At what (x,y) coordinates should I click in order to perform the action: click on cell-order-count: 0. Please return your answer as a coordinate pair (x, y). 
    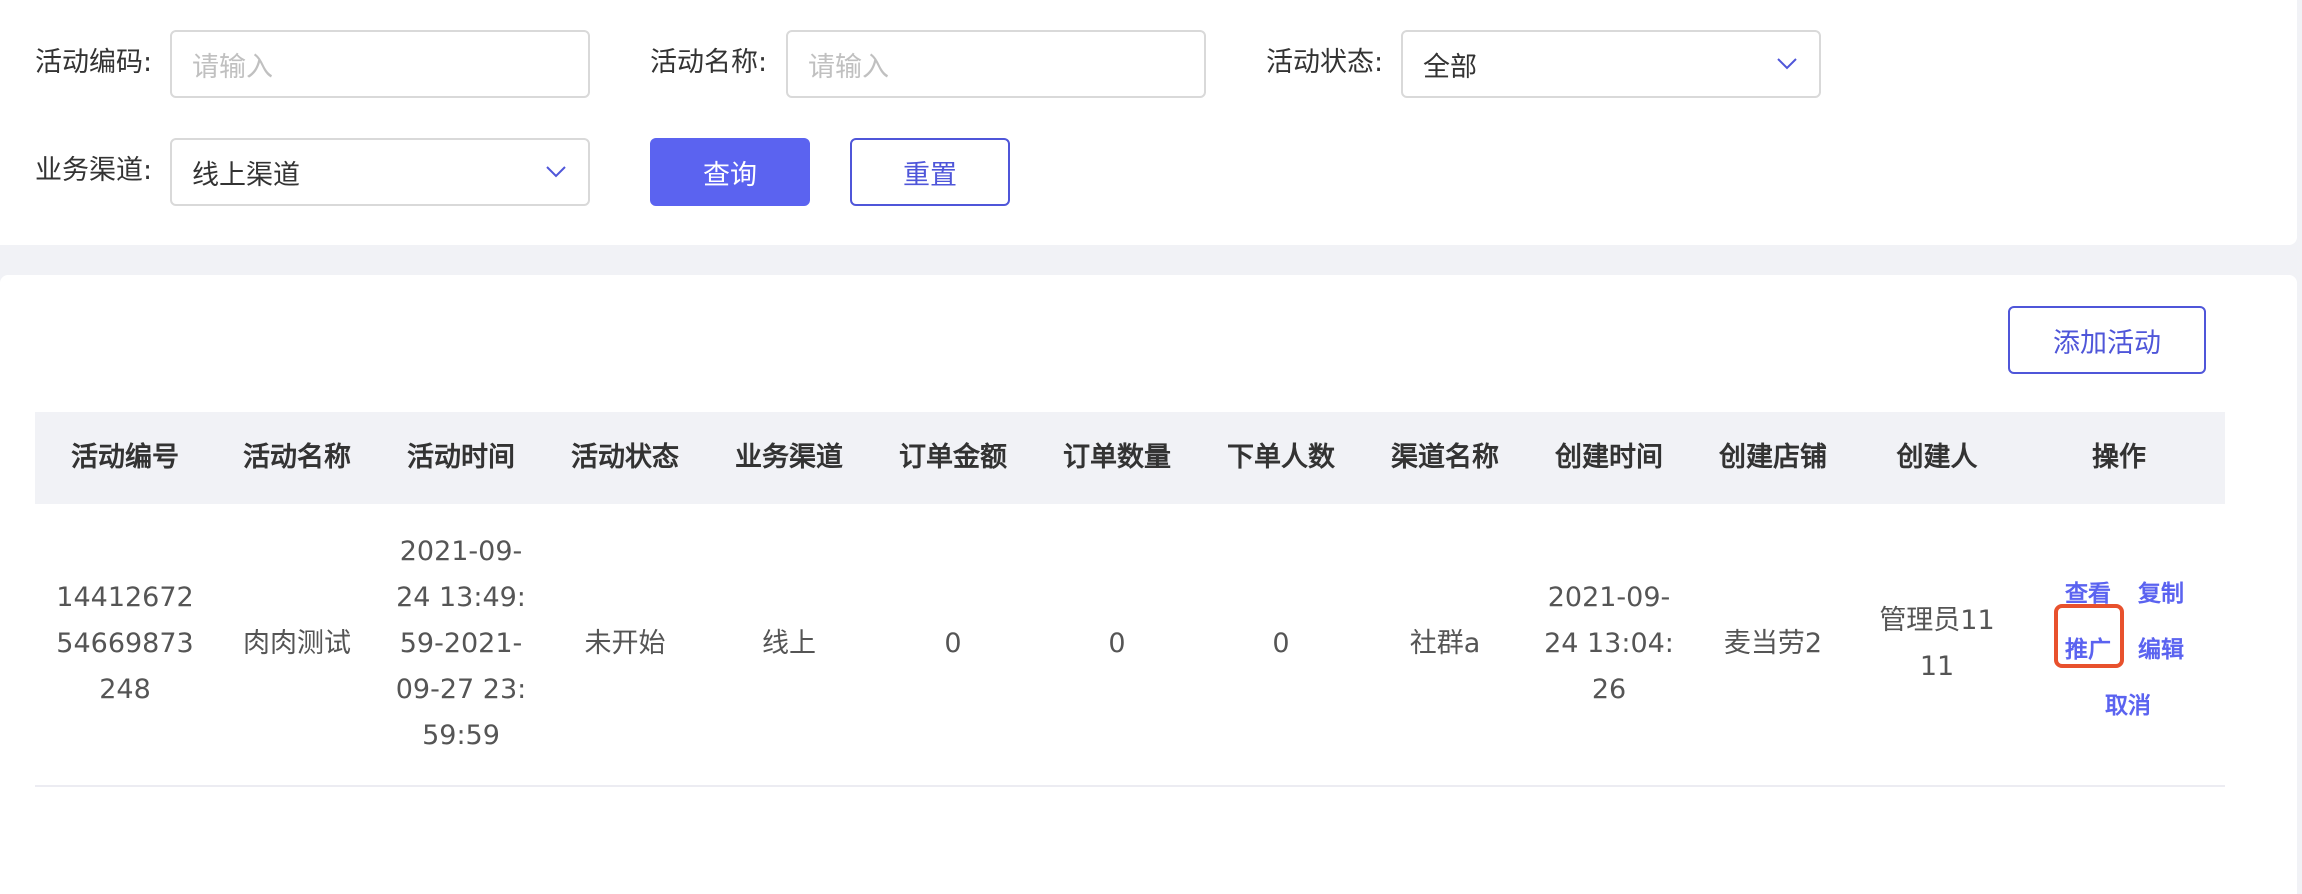
    Looking at the image, I should click on (1117, 643).